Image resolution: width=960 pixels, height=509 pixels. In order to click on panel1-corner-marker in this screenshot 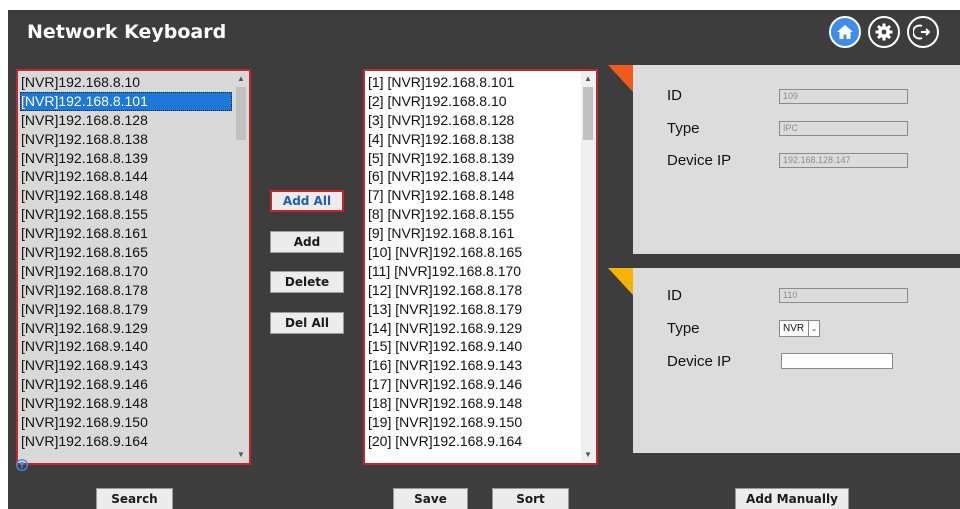, I will do `click(620, 78)`.